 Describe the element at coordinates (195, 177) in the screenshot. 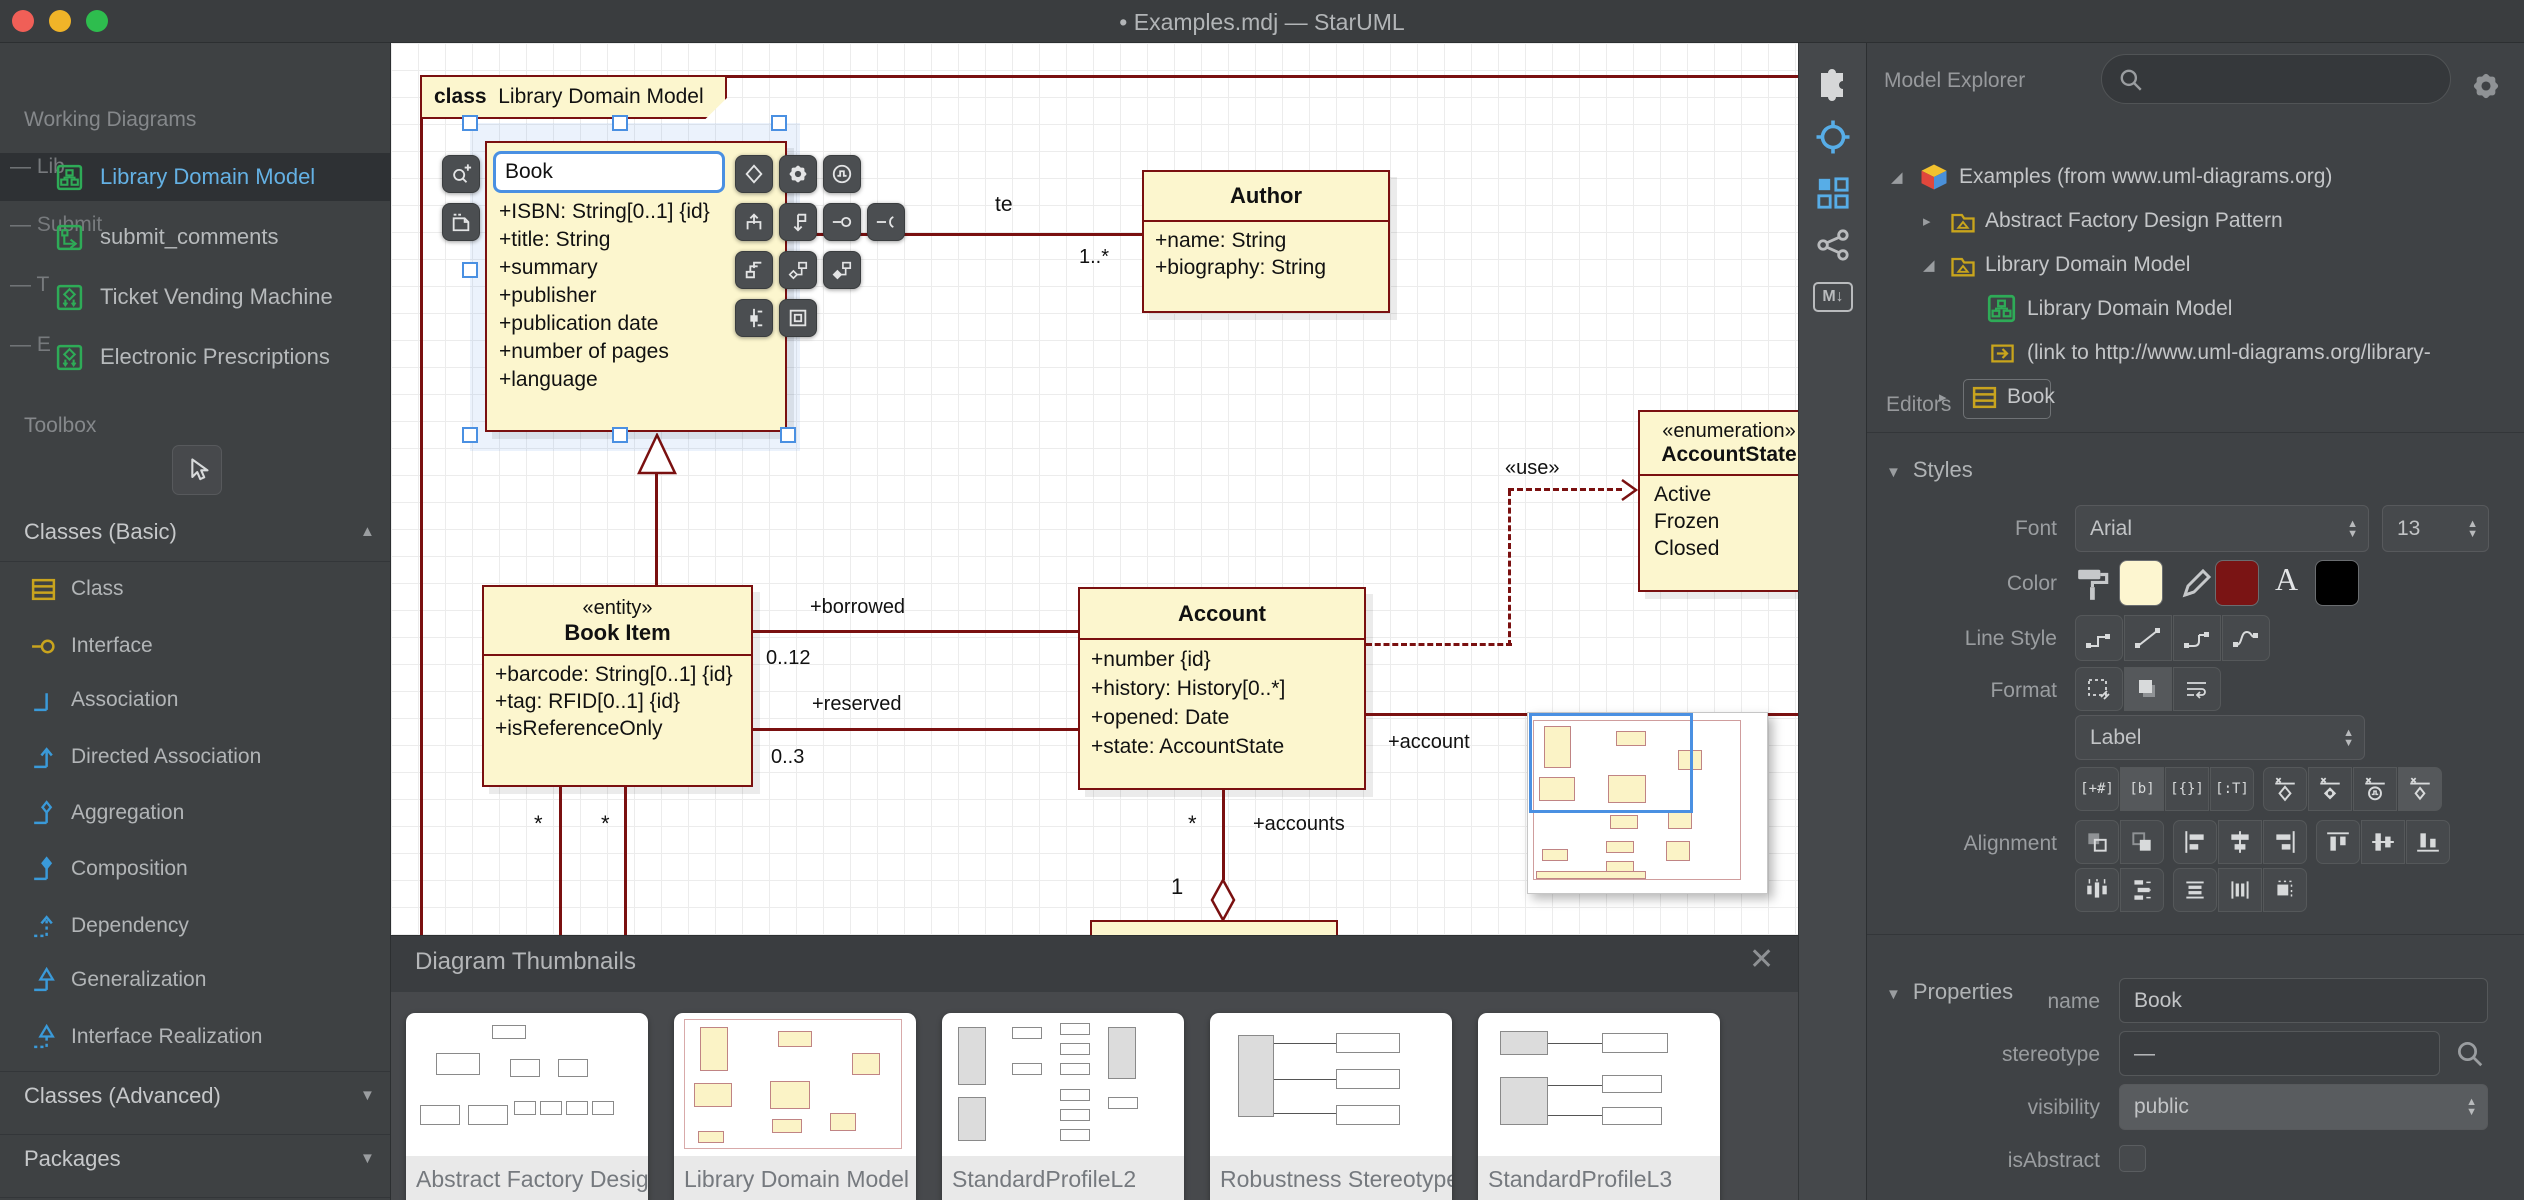

I see `working-diagram-item-library-domain-model: Library Domain Model — Lib` at that location.